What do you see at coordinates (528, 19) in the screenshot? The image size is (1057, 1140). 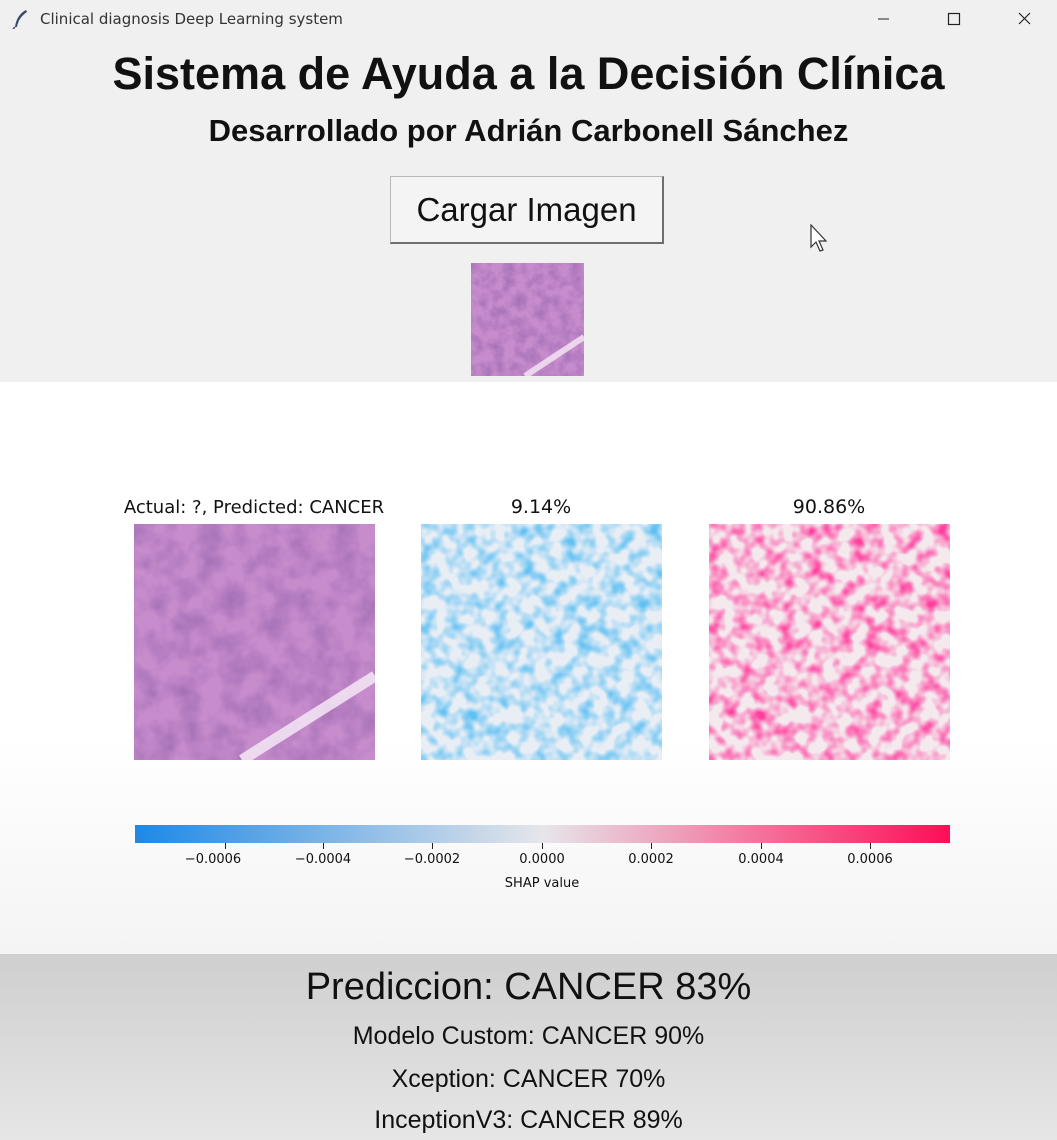 I see `window-titlebar: Clinical diagnosis Deep Learning system` at bounding box center [528, 19].